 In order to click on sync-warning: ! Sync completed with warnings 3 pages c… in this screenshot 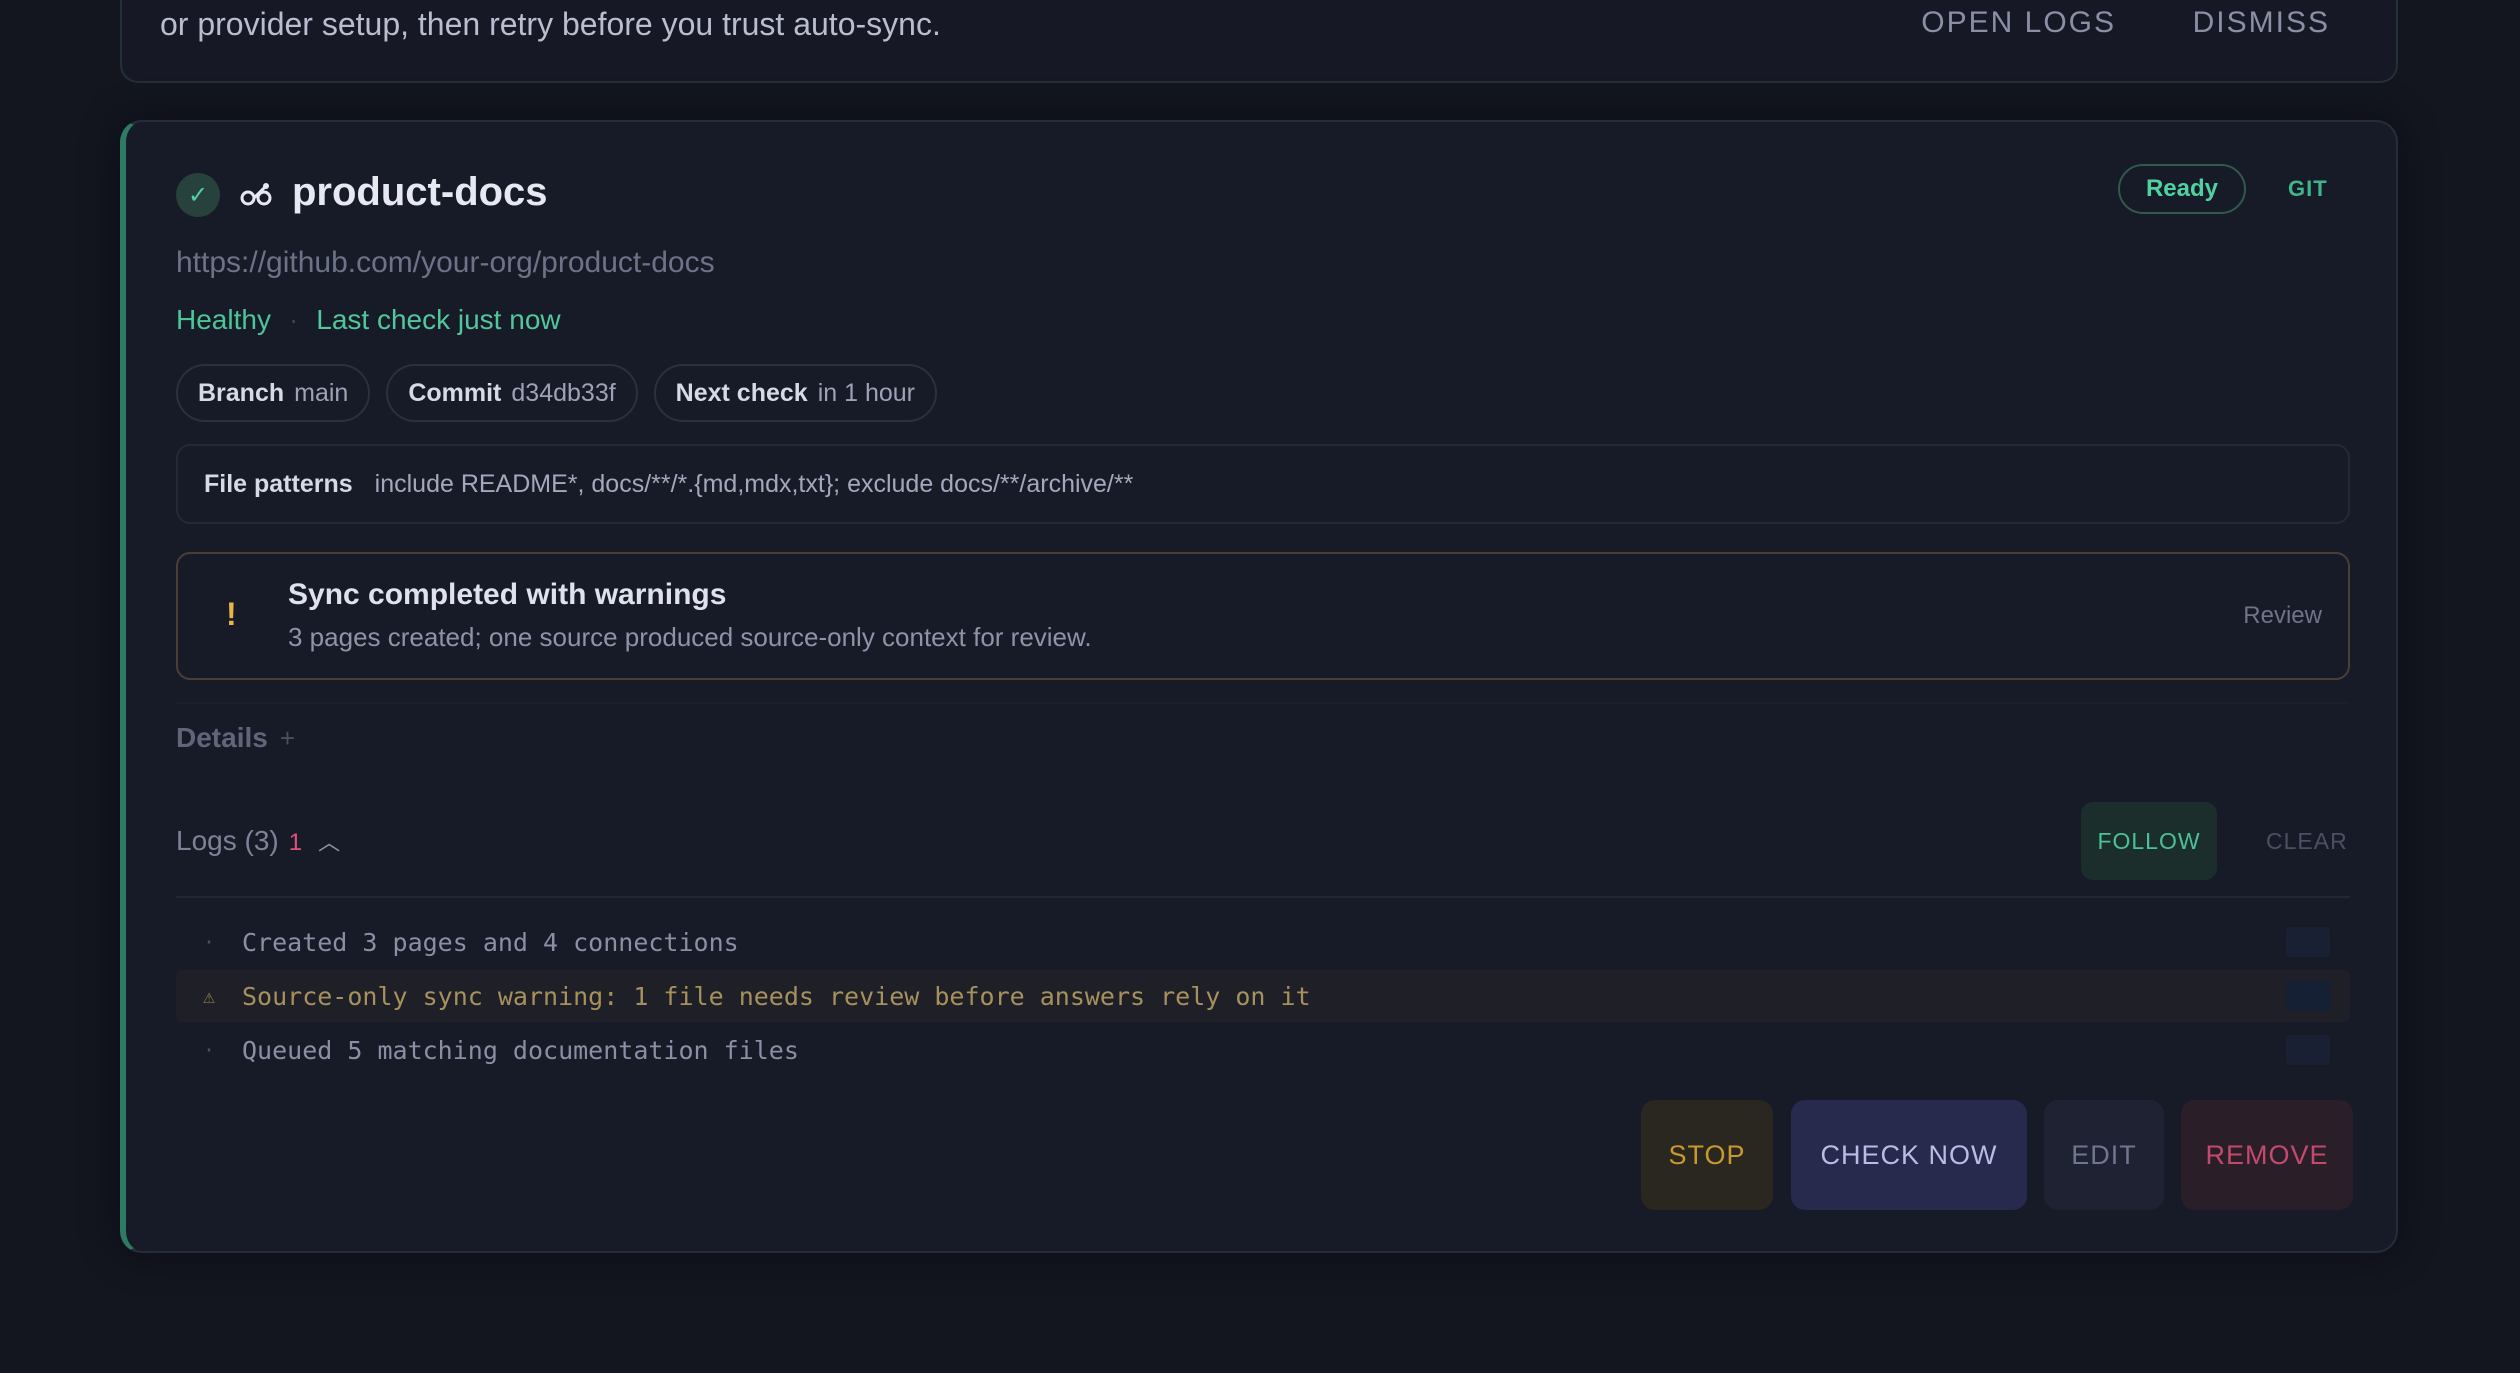, I will do `click(1263, 616)`.